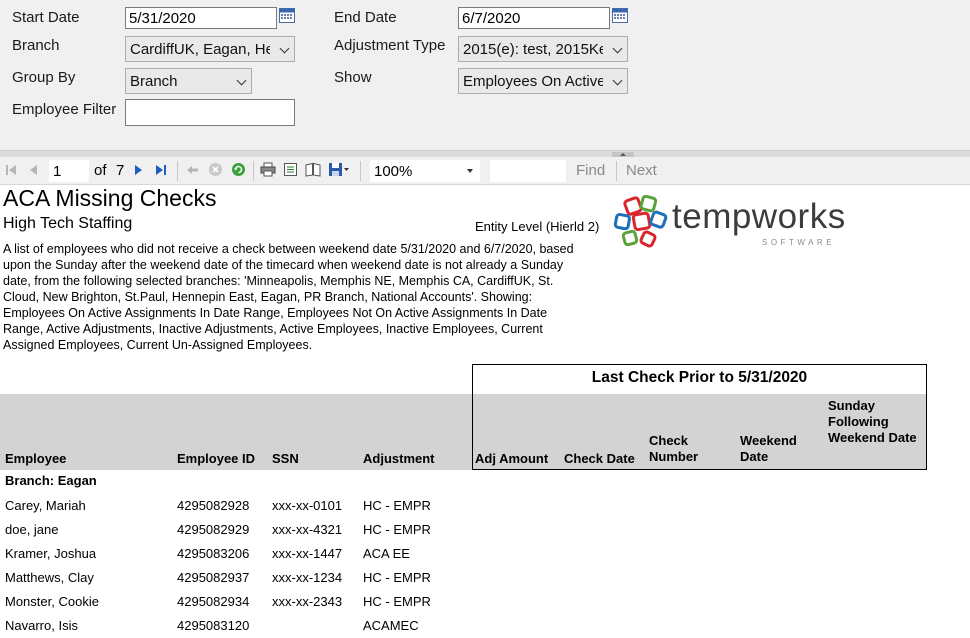 The width and height of the screenshot is (970, 638). Describe the element at coordinates (390, 45) in the screenshot. I see `adjustment-type-label: Adjustment Type` at that location.